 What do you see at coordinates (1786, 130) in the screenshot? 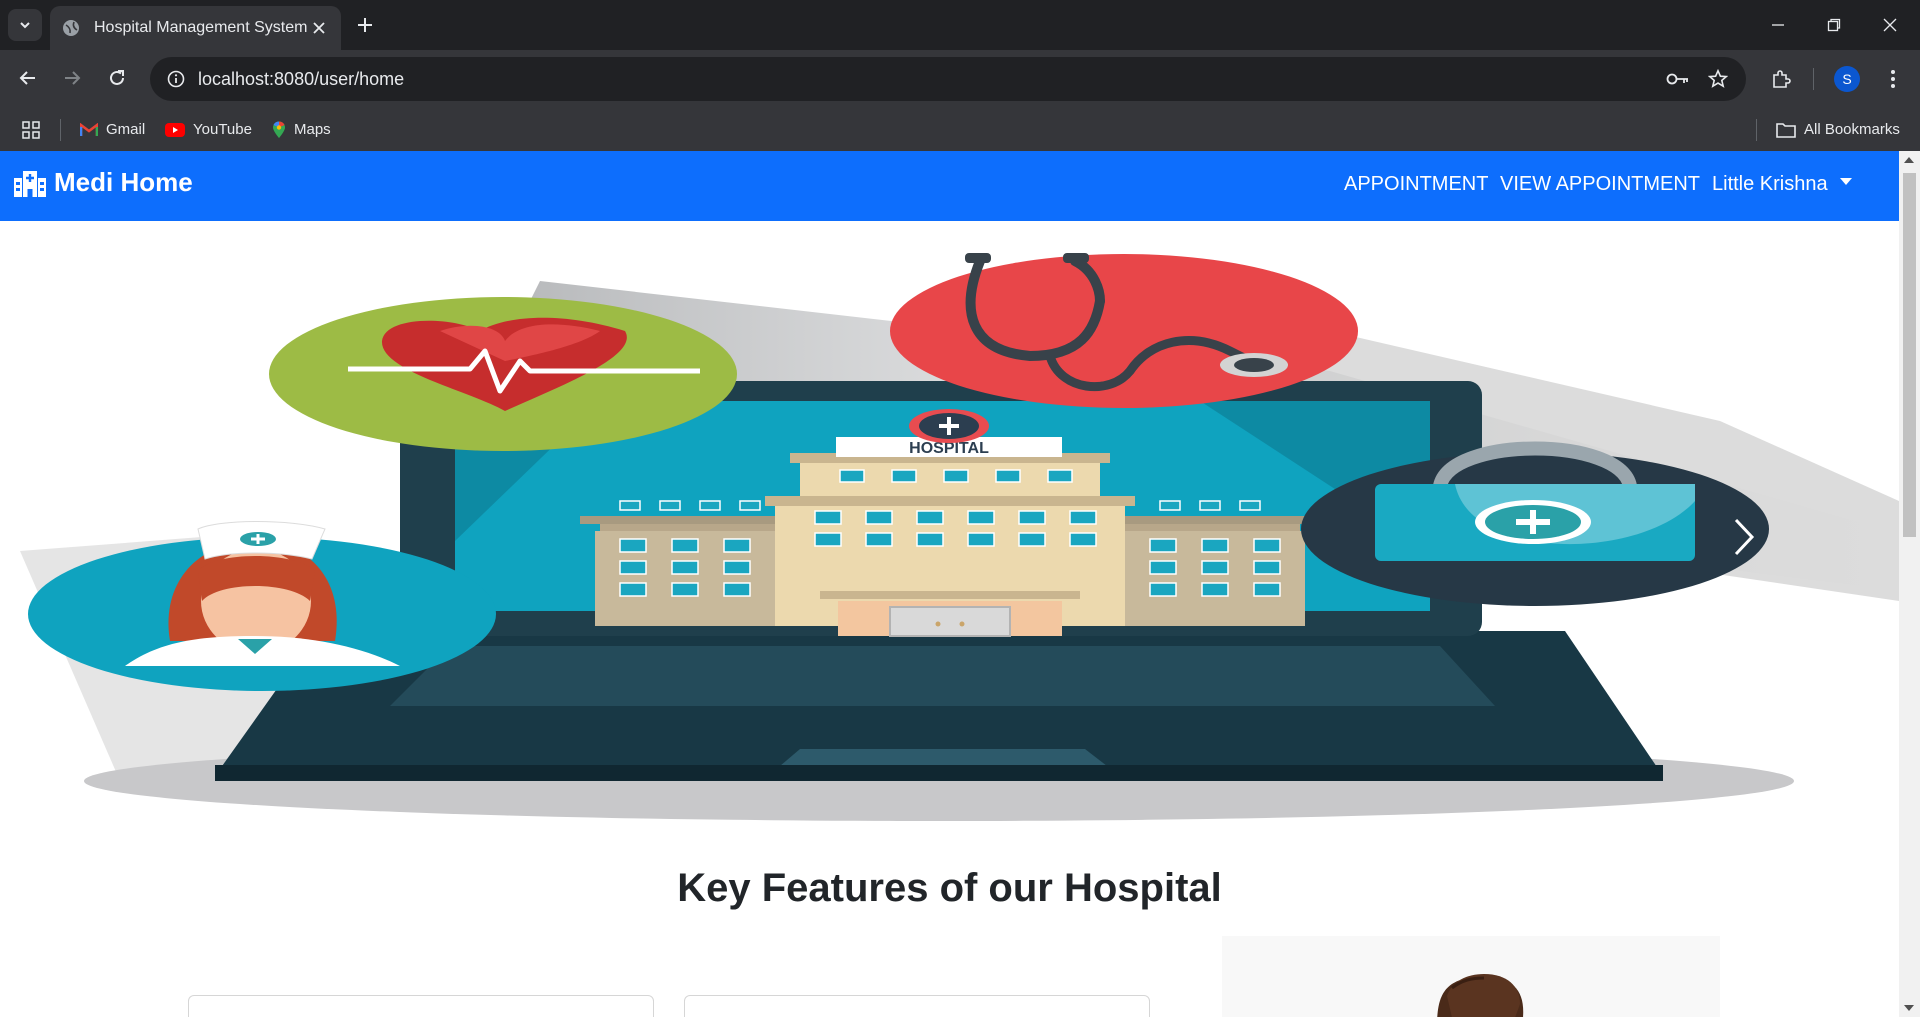
I see `folder-icon` at bounding box center [1786, 130].